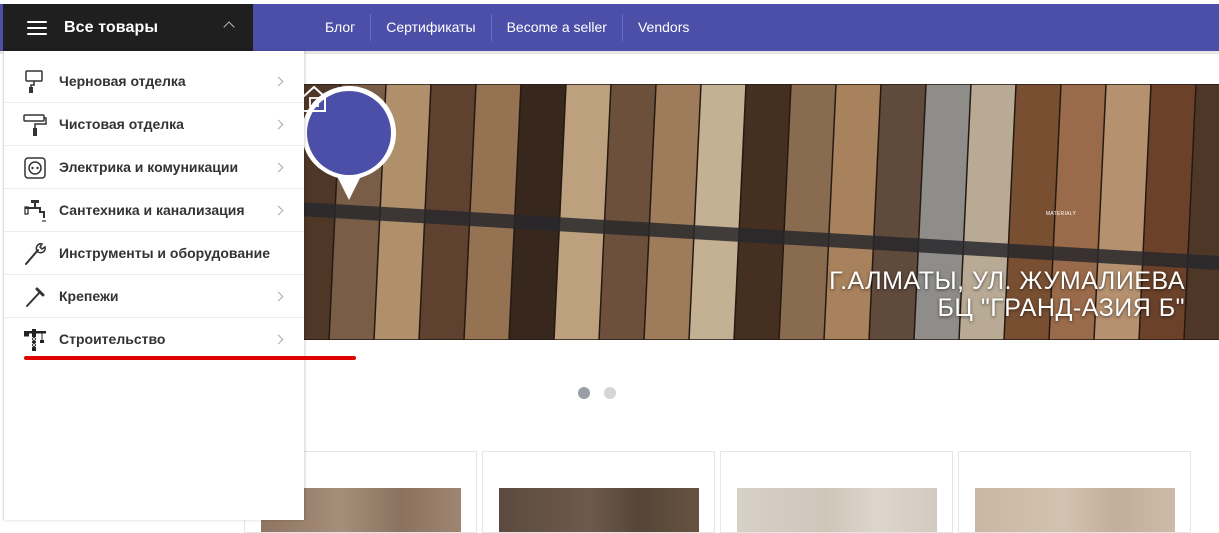  Describe the element at coordinates (597, 393) in the screenshot. I see `slider-pagination` at that location.